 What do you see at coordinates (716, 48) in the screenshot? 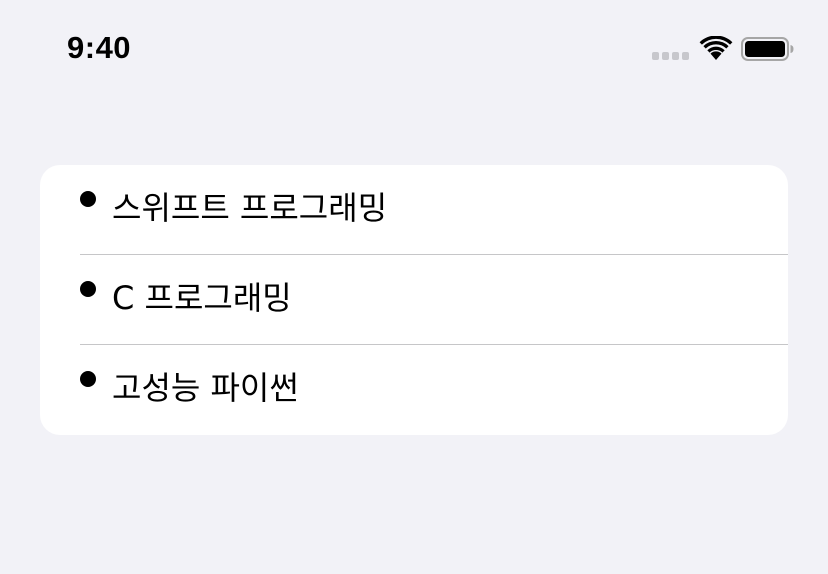
I see `wifi-icon` at bounding box center [716, 48].